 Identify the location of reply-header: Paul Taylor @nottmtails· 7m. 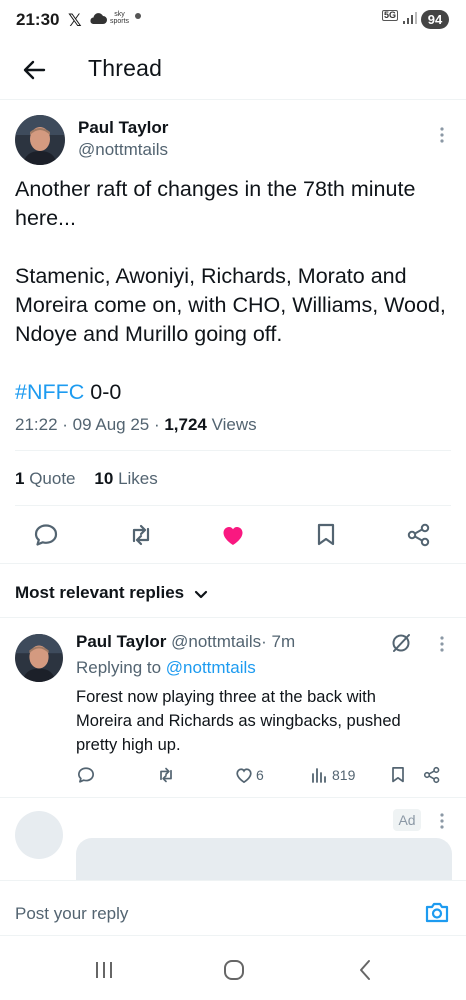
(185, 642).